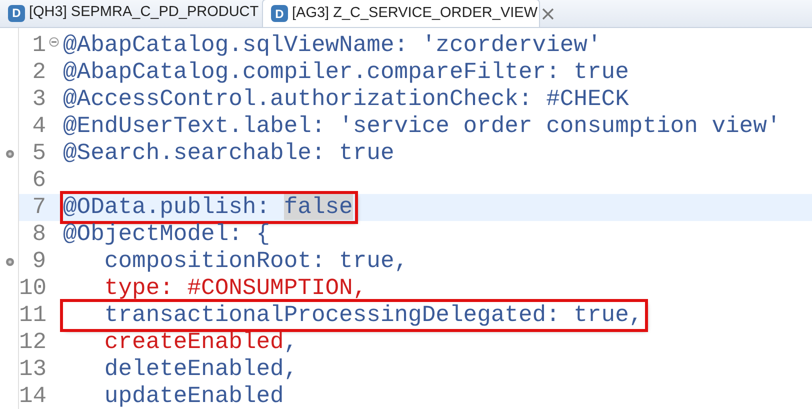  What do you see at coordinates (422, 126) in the screenshot?
I see `code-line: @EndUserText.label: 'service order consumption view'` at bounding box center [422, 126].